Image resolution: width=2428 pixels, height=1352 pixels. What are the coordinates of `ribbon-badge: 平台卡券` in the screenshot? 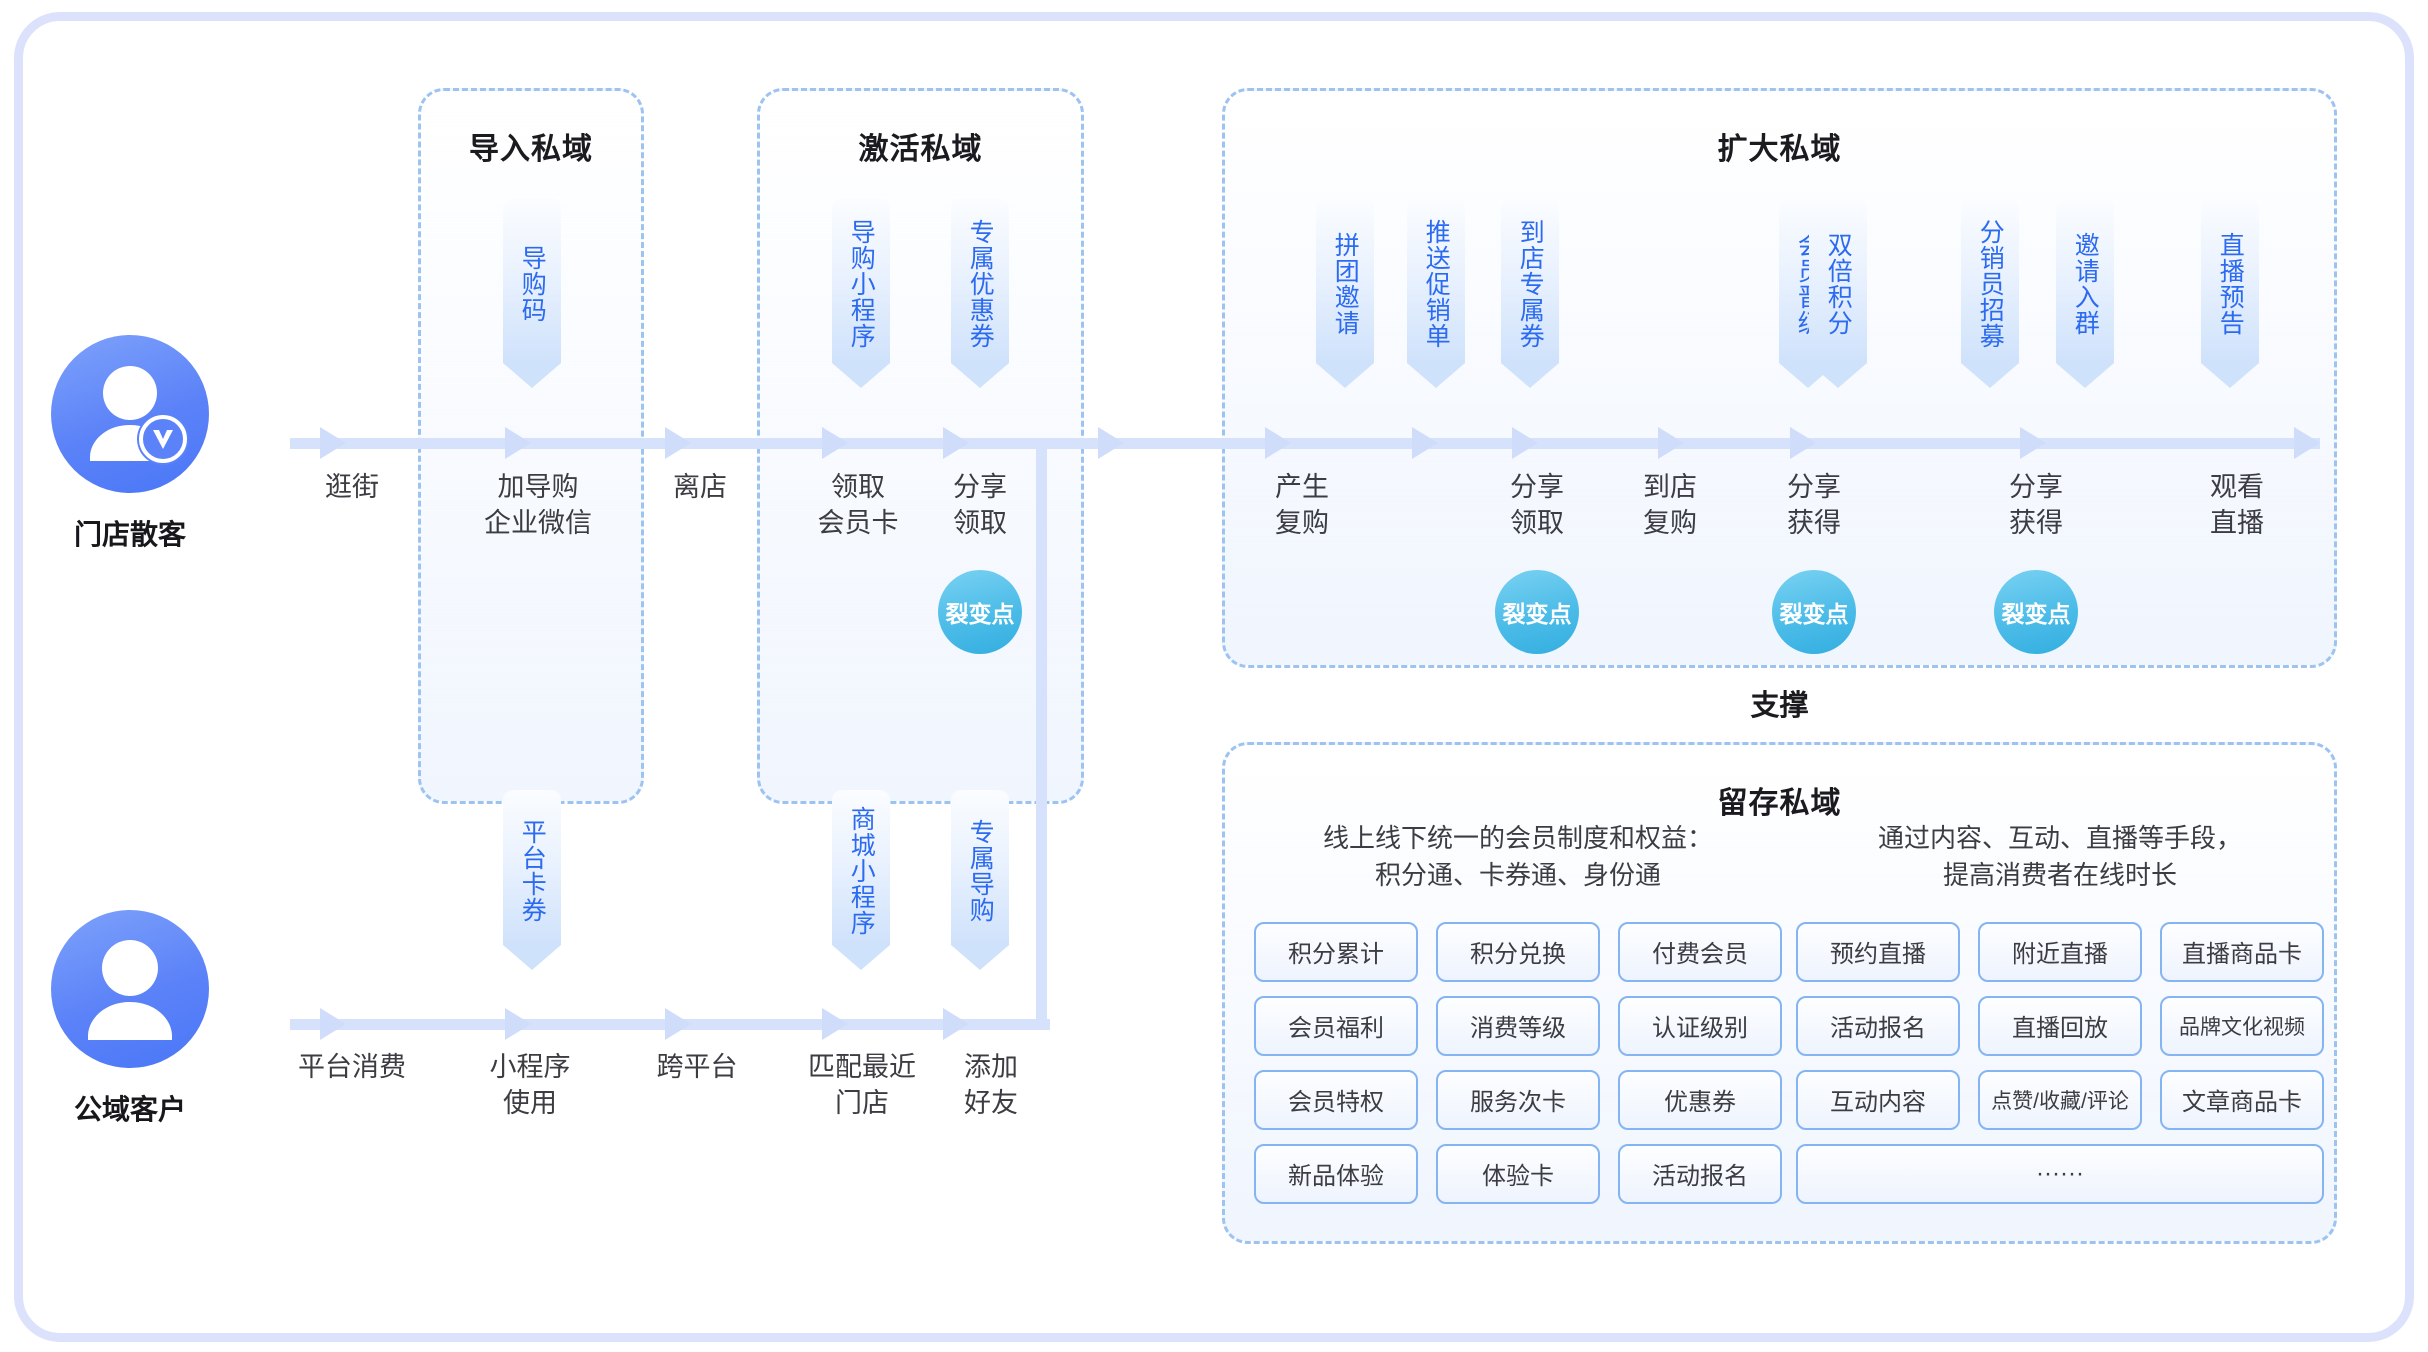 It's located at (532, 880).